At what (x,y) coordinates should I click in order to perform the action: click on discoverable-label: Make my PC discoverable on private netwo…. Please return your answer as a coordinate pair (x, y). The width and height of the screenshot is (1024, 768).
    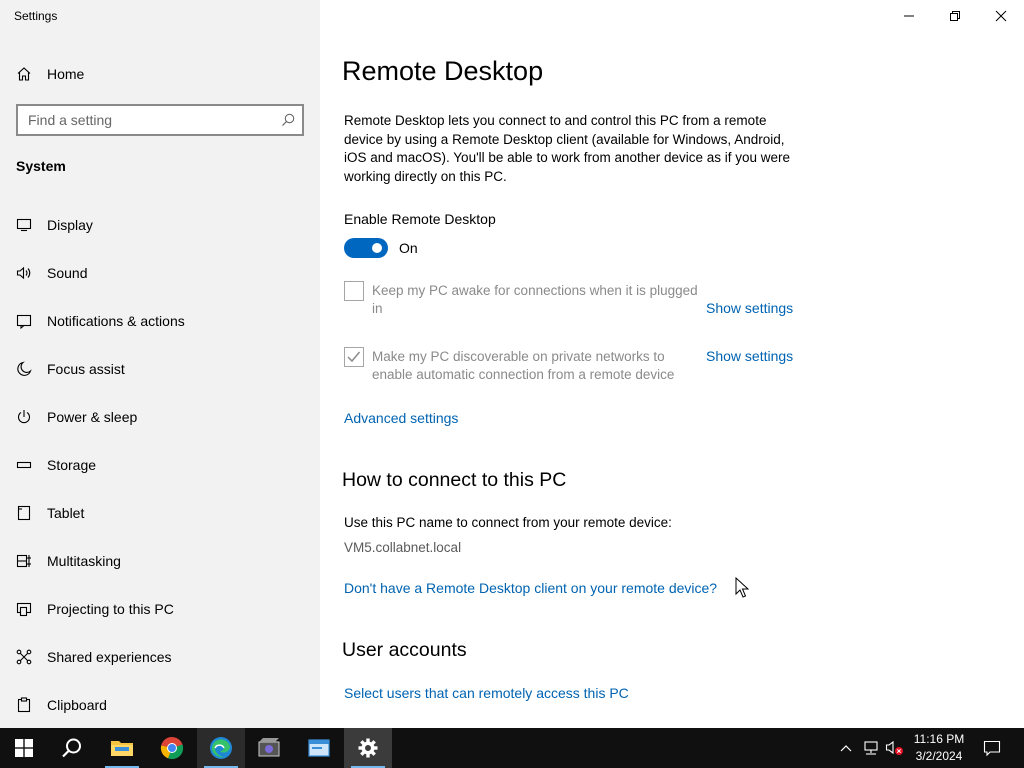
    Looking at the image, I should click on (523, 365).